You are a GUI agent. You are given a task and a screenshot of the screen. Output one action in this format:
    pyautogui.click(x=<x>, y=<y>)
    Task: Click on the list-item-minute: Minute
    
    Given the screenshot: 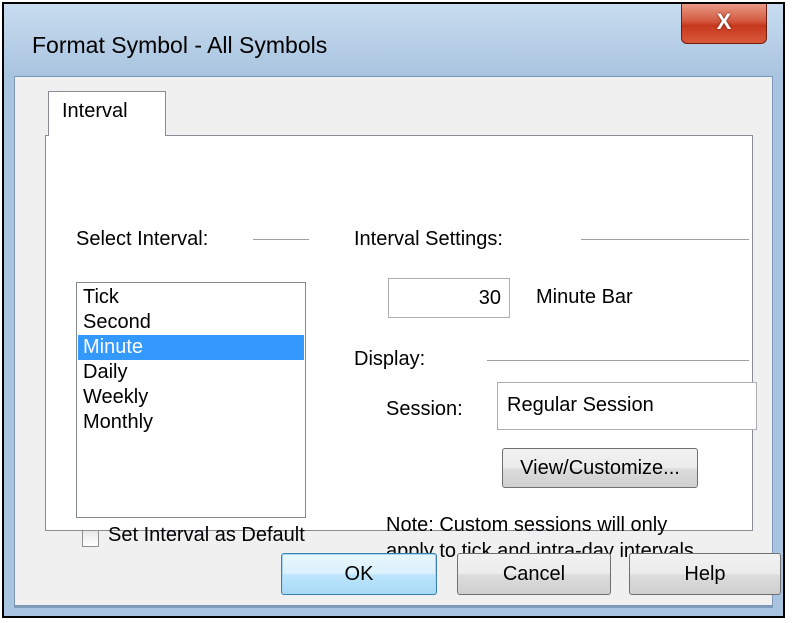 What is the action you would take?
    pyautogui.click(x=191, y=347)
    